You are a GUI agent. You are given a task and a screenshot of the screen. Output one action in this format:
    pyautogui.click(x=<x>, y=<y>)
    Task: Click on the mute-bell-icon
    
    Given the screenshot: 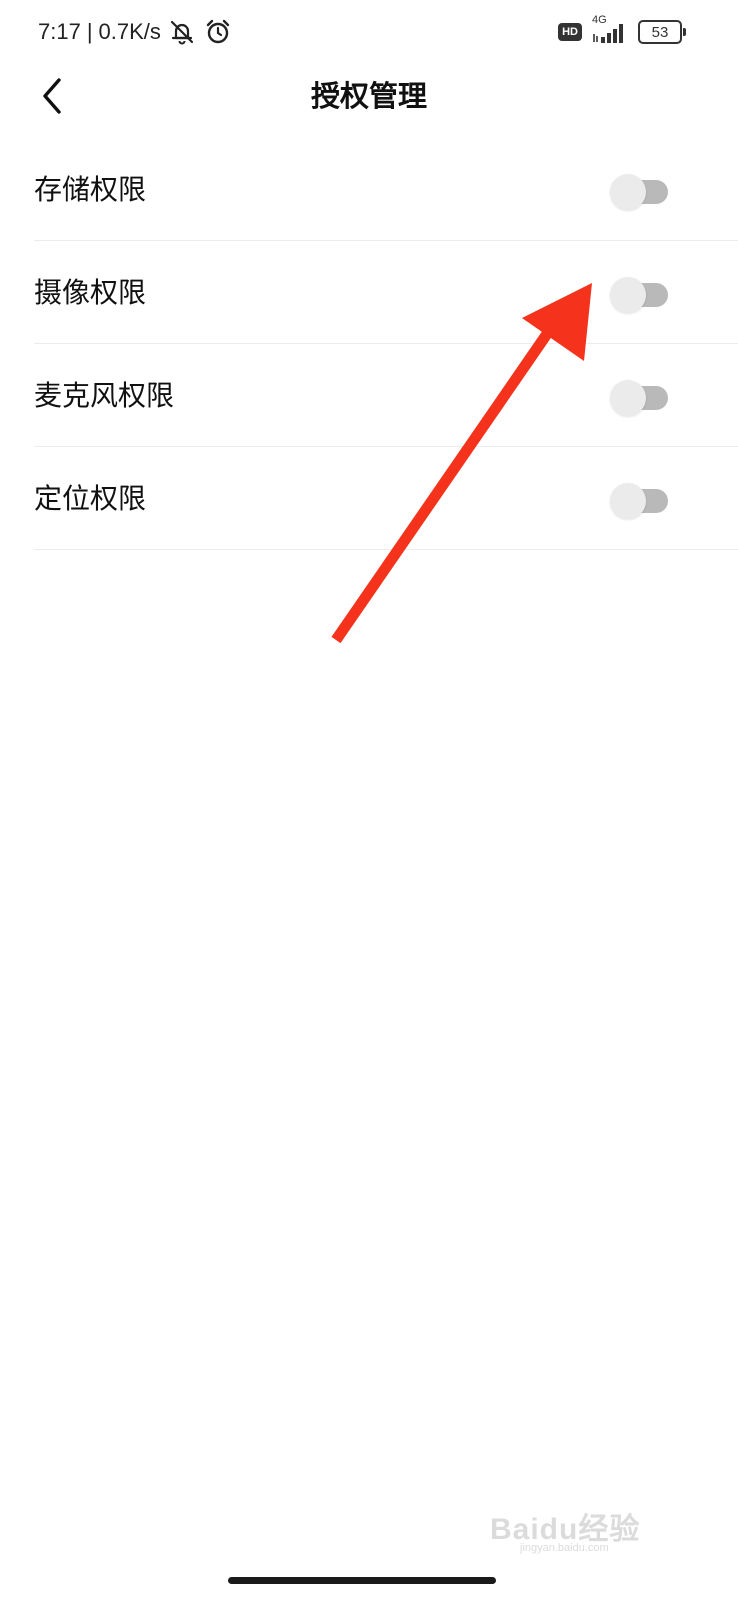 What is the action you would take?
    pyautogui.click(x=182, y=32)
    